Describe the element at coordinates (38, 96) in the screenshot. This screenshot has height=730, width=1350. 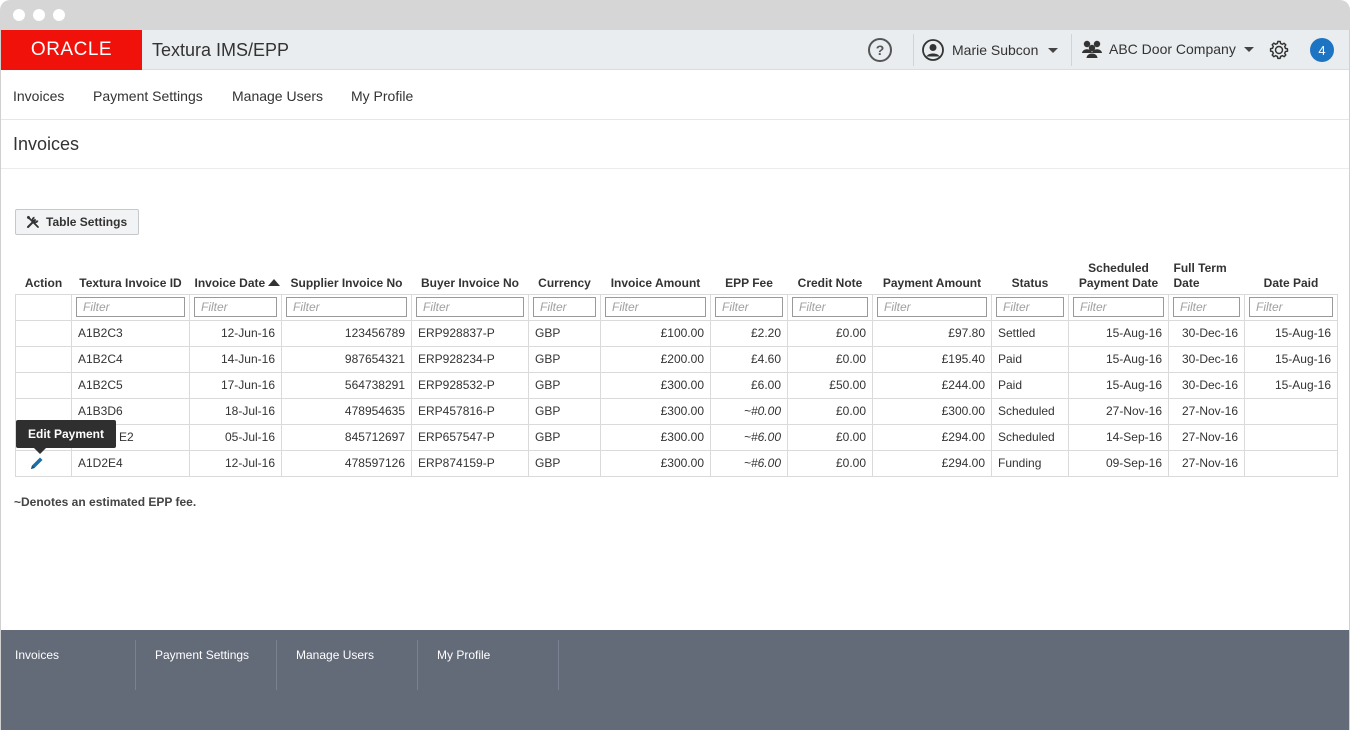
I see `nav-item-invoices: Invoices` at that location.